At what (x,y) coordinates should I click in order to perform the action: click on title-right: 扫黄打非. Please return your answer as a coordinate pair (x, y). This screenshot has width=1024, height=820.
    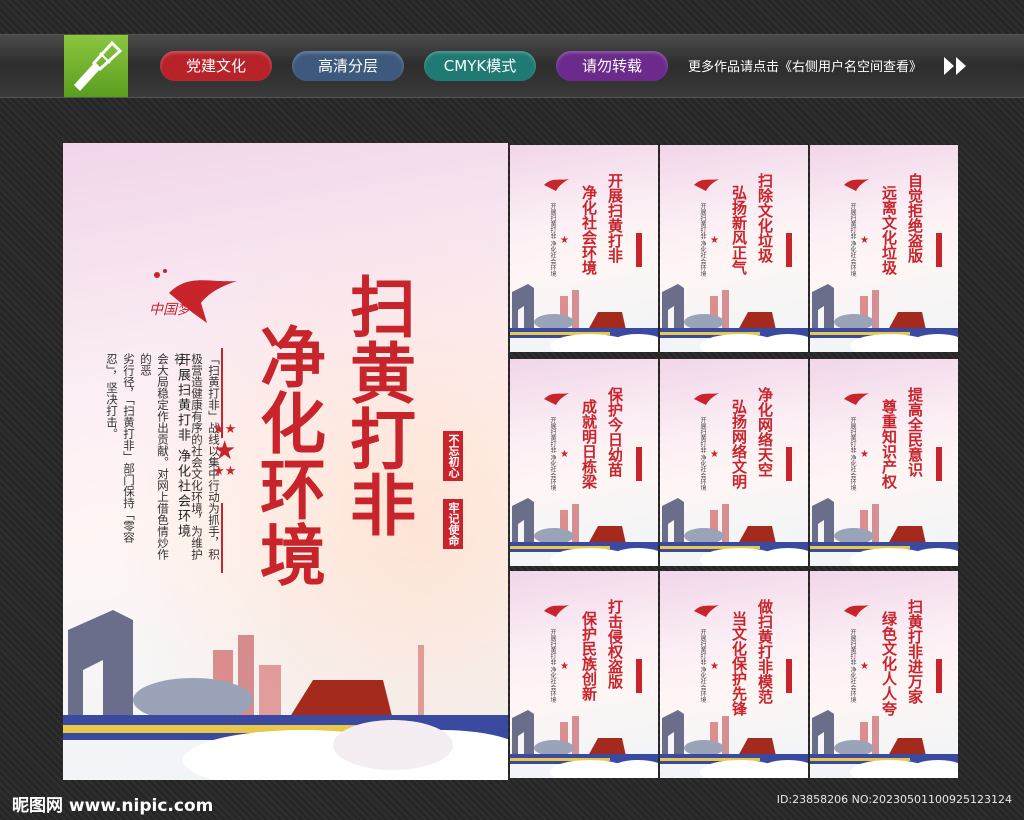
    Looking at the image, I should click on (378, 405).